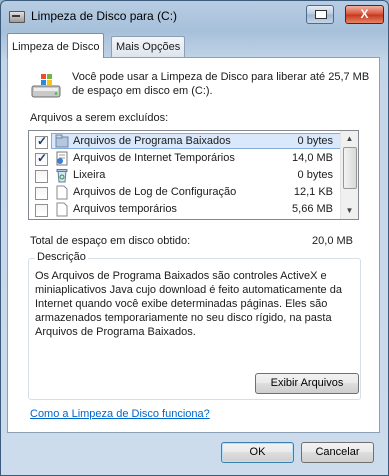 This screenshot has height=476, width=389. I want to click on window-title: Limpeza de Disco para (C:), so click(104, 16).